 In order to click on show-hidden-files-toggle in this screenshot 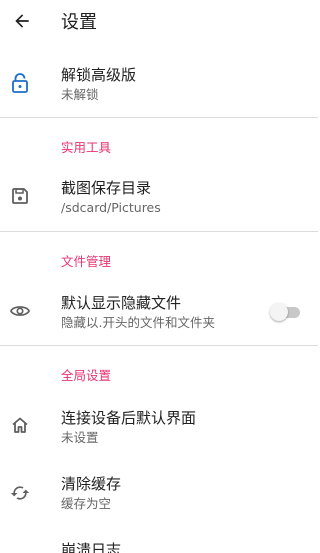, I will do `click(286, 312)`.